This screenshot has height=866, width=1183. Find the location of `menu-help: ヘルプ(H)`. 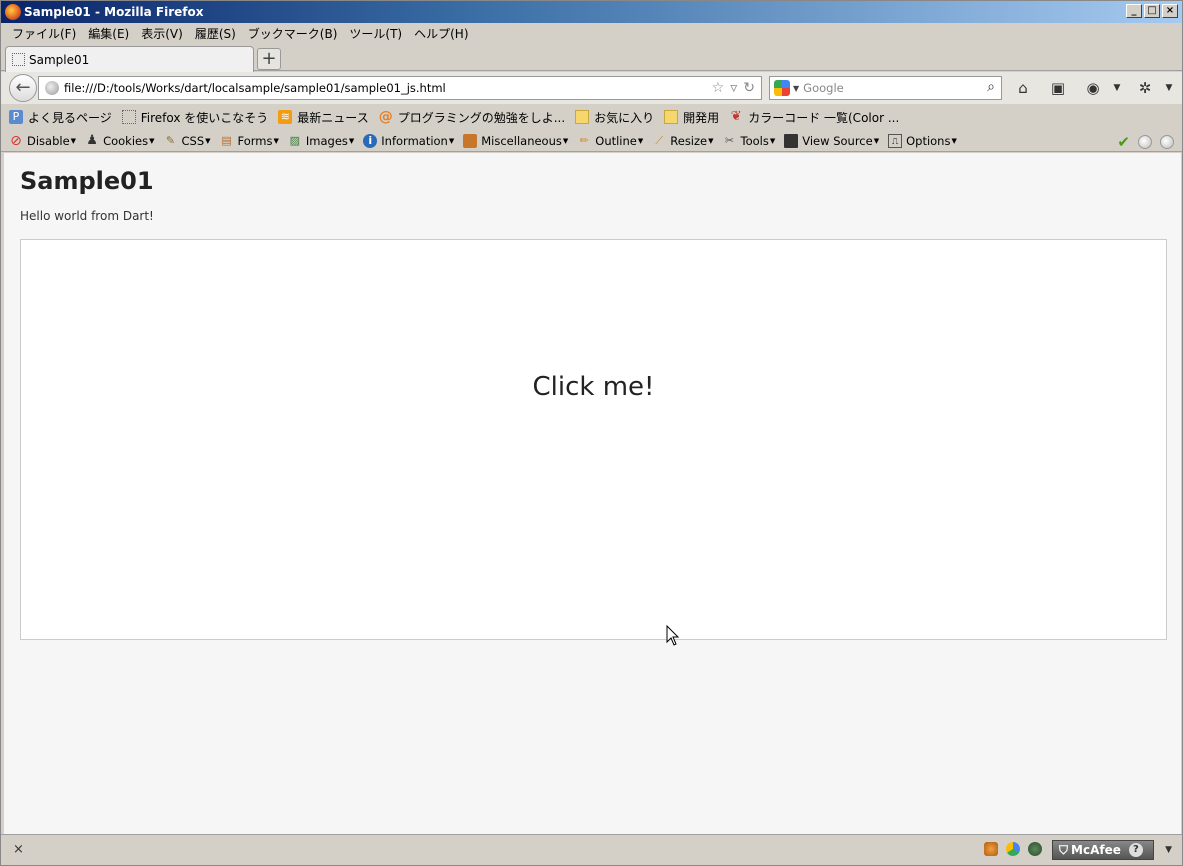

menu-help: ヘルプ(H) is located at coordinates (441, 33).